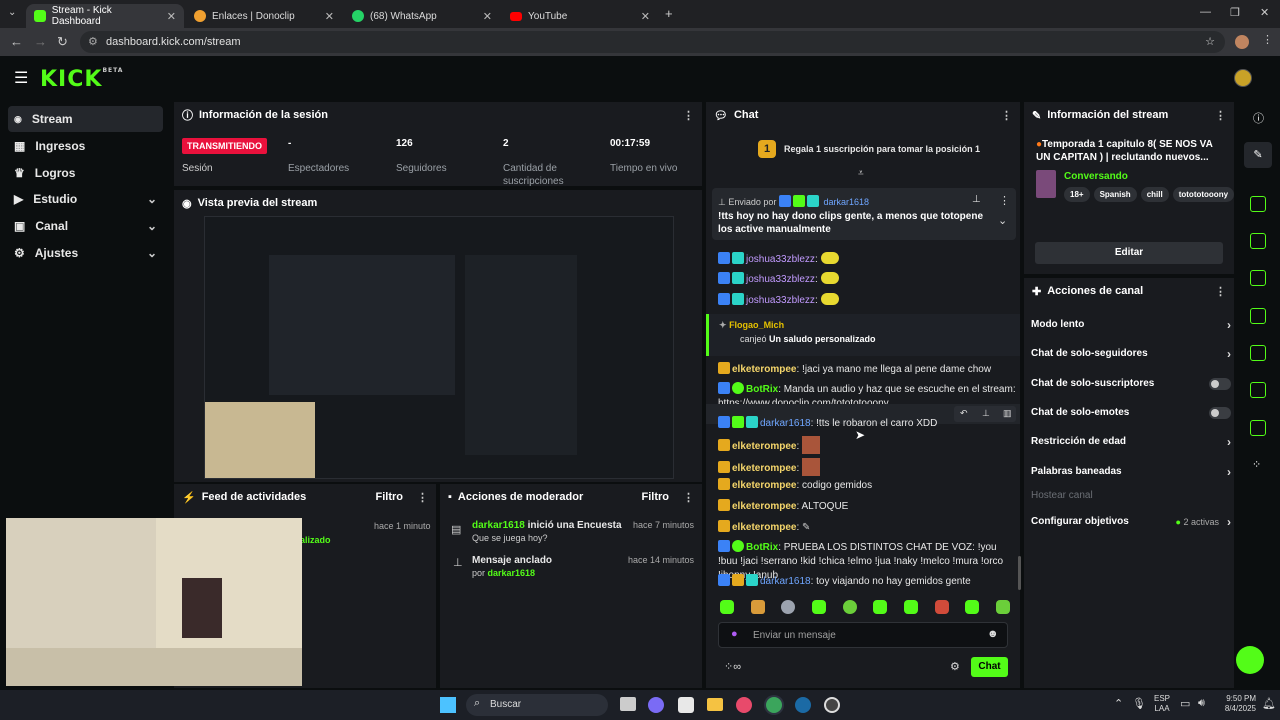 Image resolution: width=1280 pixels, height=720 pixels. I want to click on sidebar-item-logros: ♛ Logros, so click(85, 173).